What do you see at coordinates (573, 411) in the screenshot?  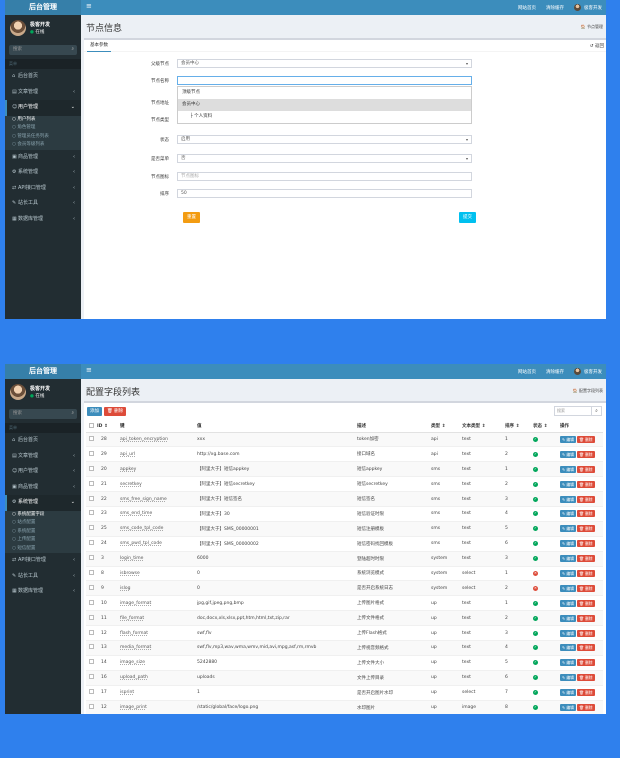 I see `table-search-input: 搜索` at bounding box center [573, 411].